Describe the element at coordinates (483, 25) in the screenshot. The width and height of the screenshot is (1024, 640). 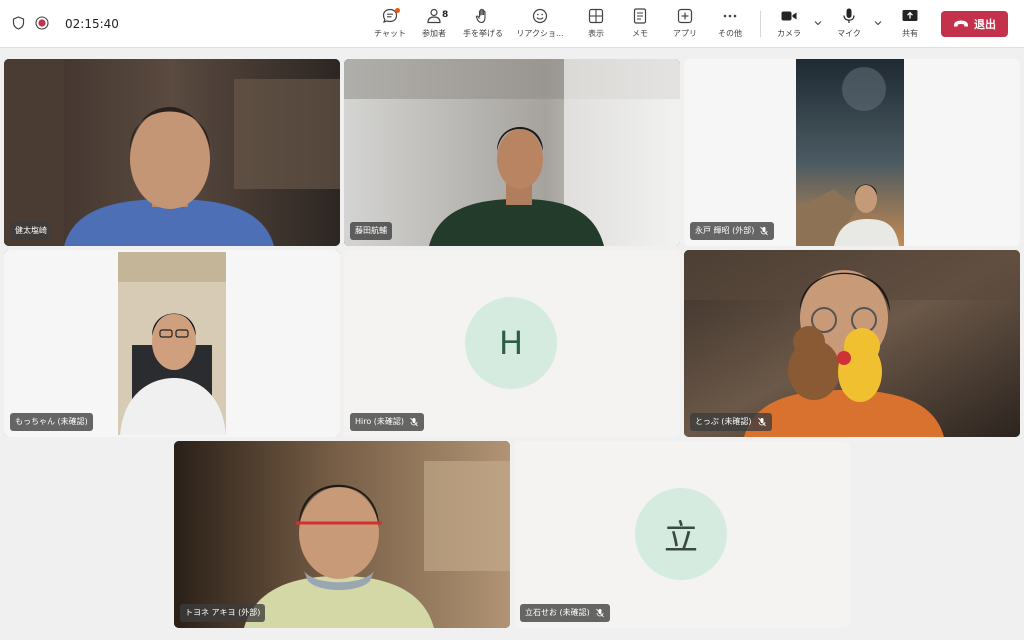
I see `raise-hand-button: 手を挙げる` at that location.